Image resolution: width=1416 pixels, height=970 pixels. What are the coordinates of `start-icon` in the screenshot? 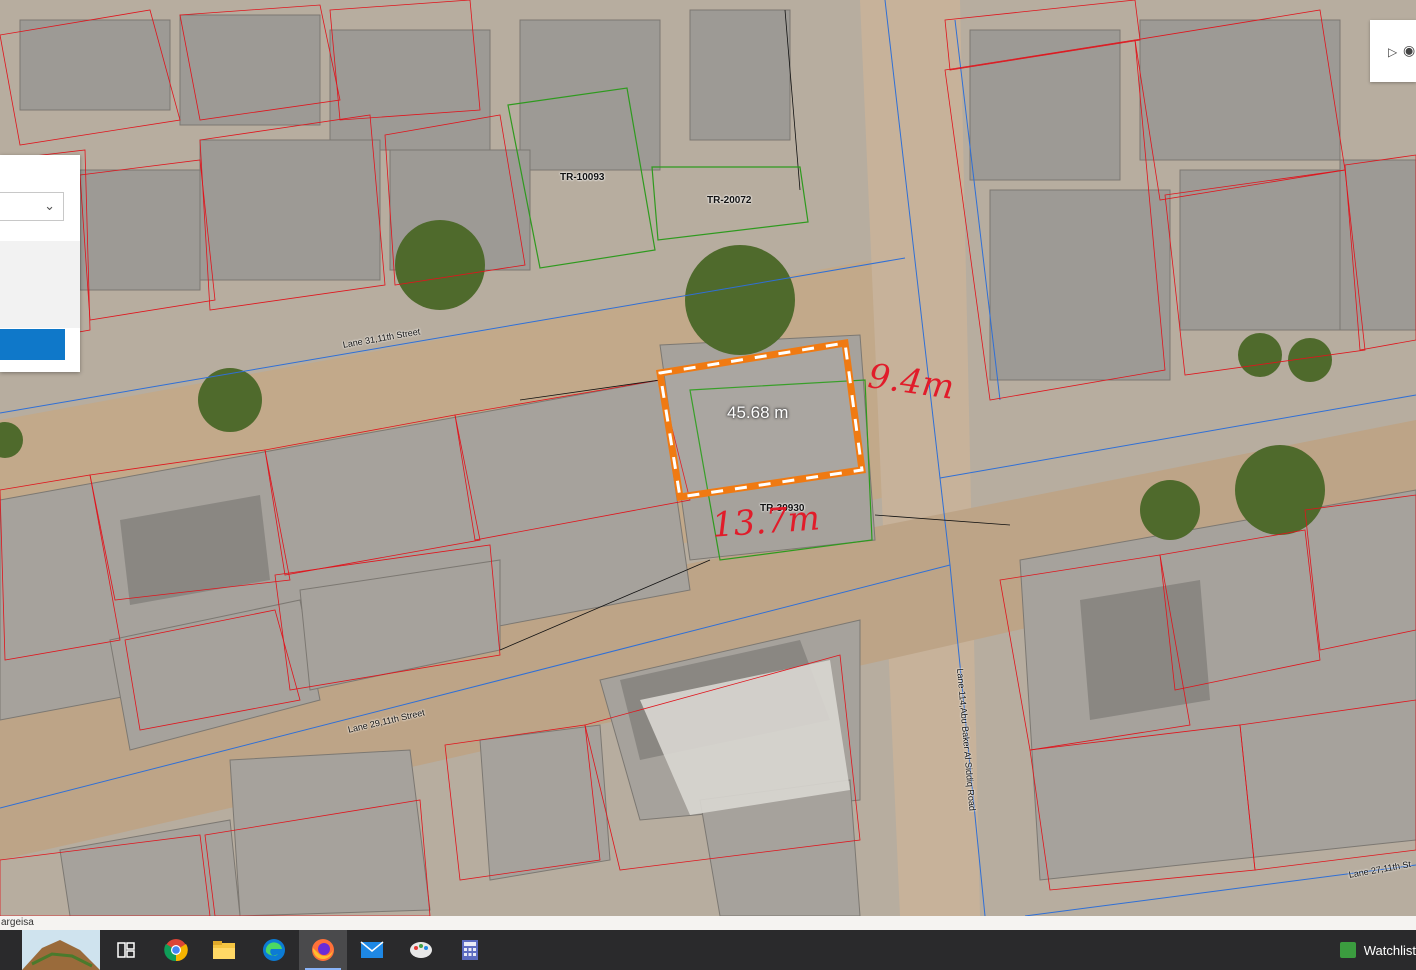 It's located at (61, 950).